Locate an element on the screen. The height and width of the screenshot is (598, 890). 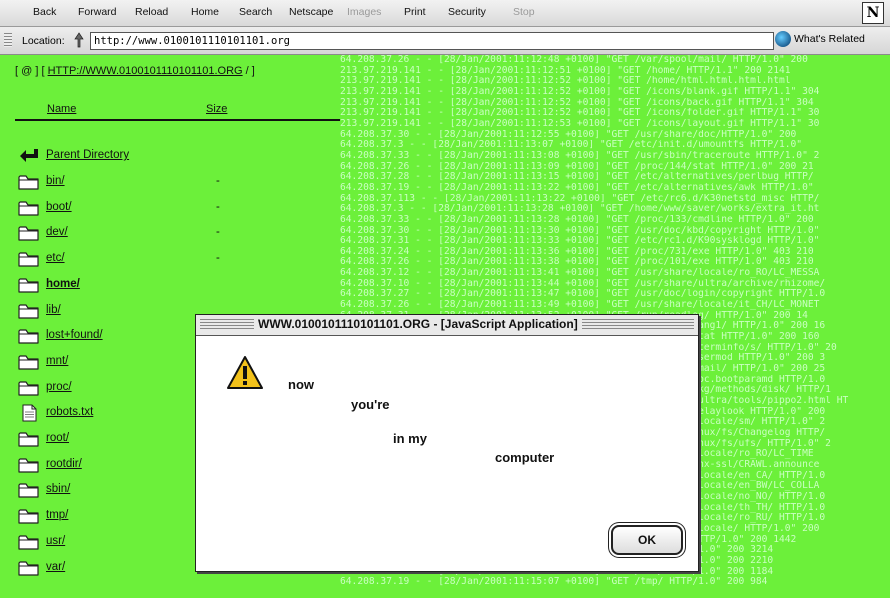
search-button: Search is located at coordinates (255, 12).